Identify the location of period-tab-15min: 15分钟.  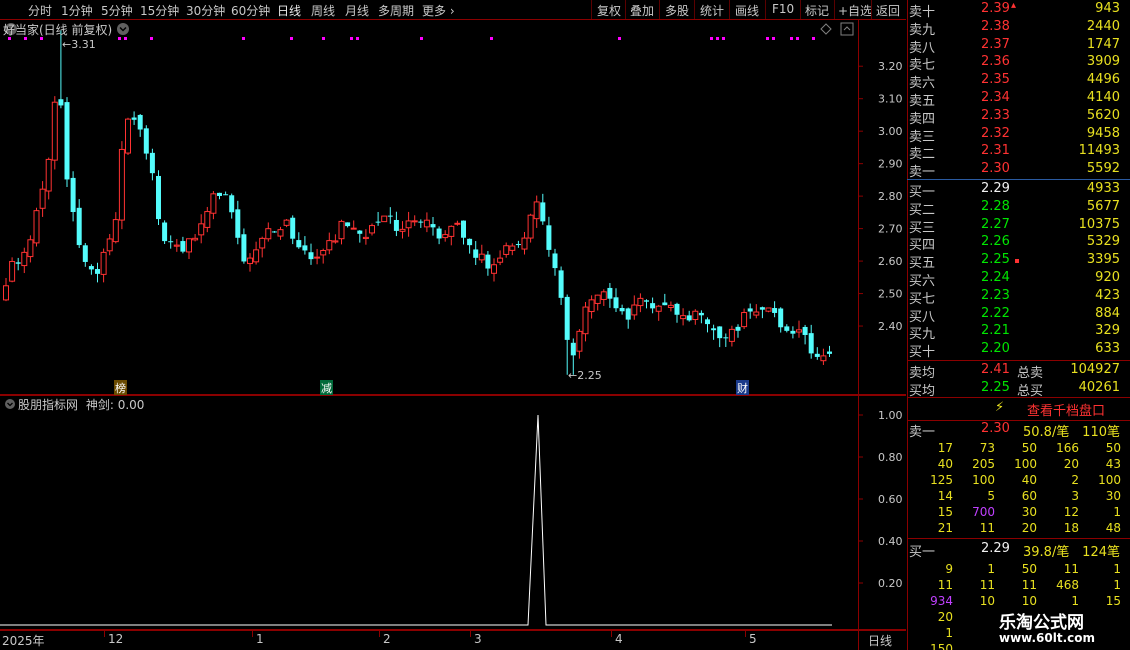
(159, 10).